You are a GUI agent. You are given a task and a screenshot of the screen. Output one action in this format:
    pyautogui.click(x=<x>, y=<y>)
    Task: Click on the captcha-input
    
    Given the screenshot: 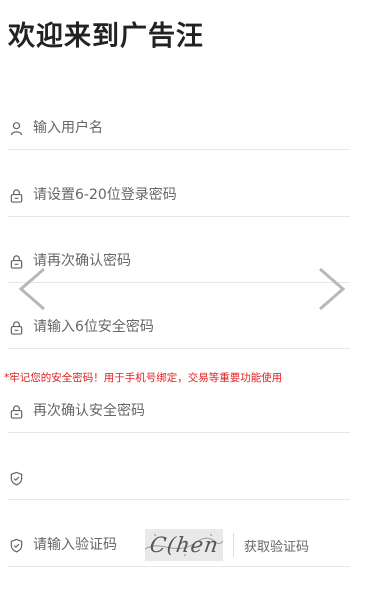 What is the action you would take?
    pyautogui.click(x=85, y=545)
    